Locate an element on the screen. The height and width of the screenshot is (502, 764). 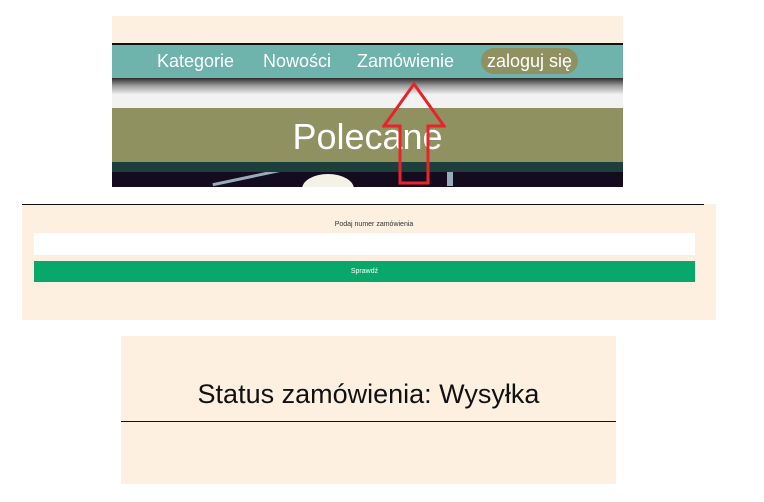
nav-link-kategorie: Kategorie is located at coordinates (195, 61).